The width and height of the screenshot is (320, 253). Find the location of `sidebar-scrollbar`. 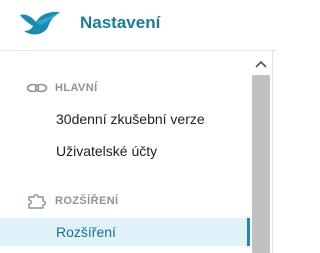

sidebar-scrollbar is located at coordinates (261, 152).